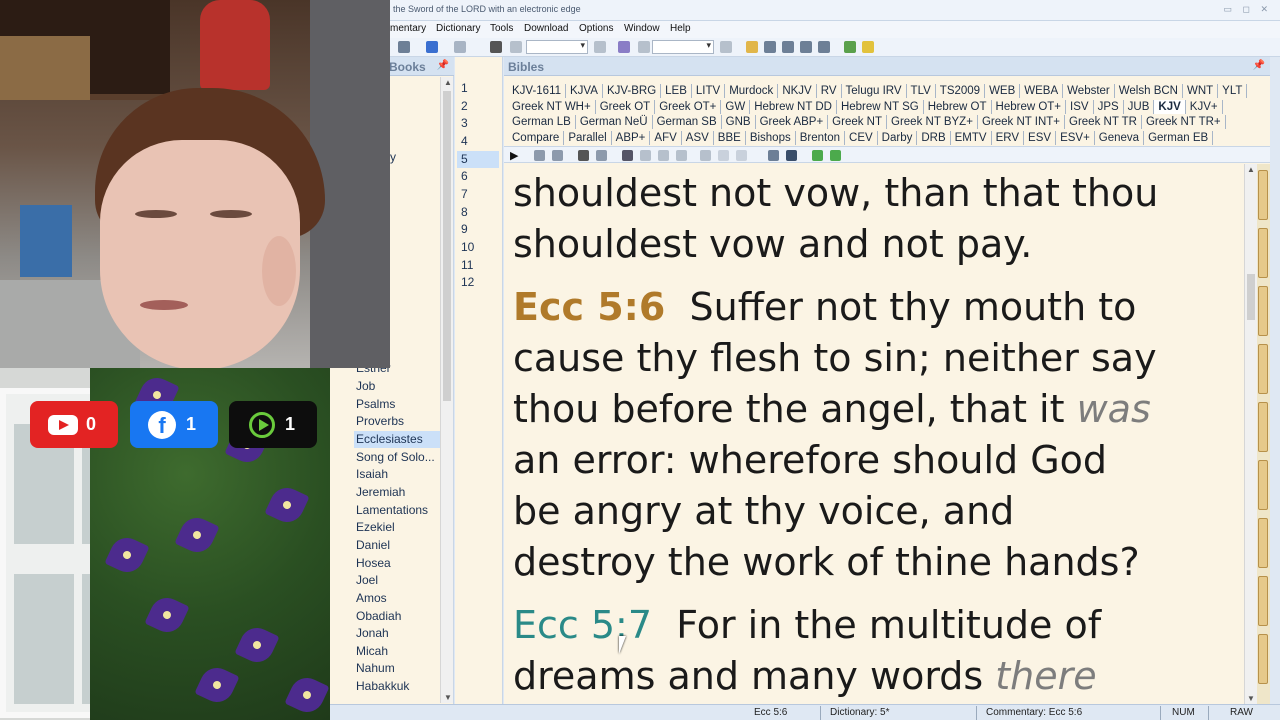  I want to click on note-edit-icon, so click(663, 155).